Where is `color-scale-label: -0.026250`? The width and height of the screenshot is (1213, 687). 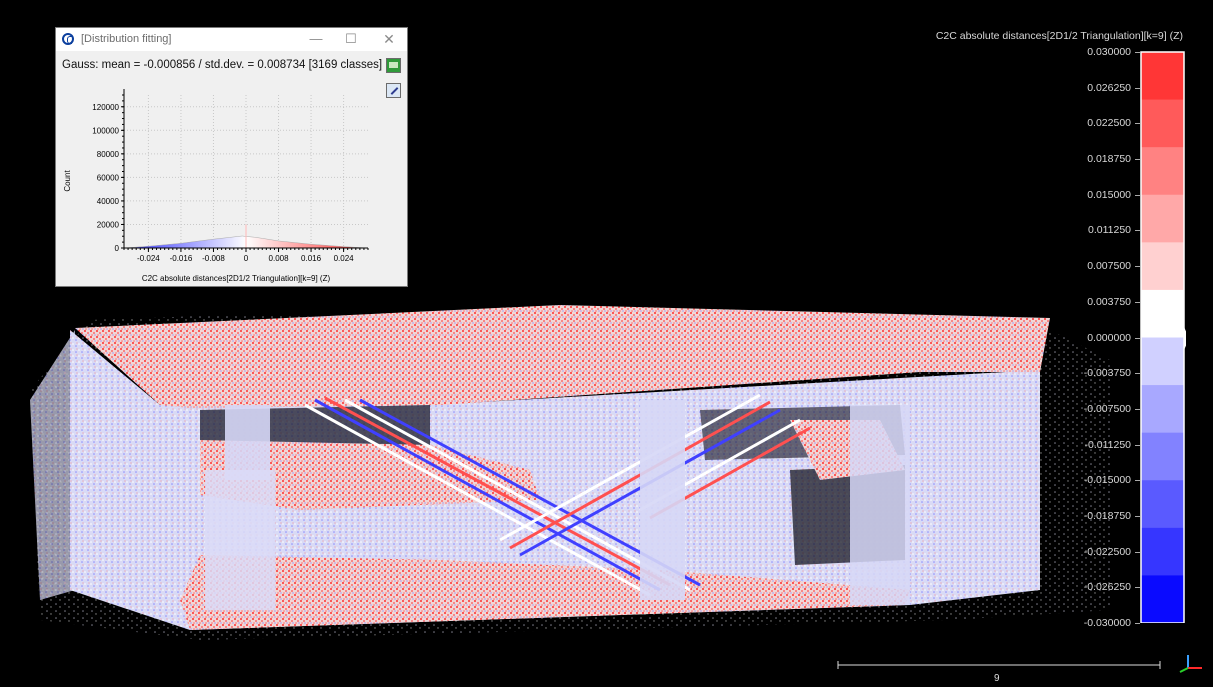 color-scale-label: -0.026250 is located at coordinates (1107, 587).